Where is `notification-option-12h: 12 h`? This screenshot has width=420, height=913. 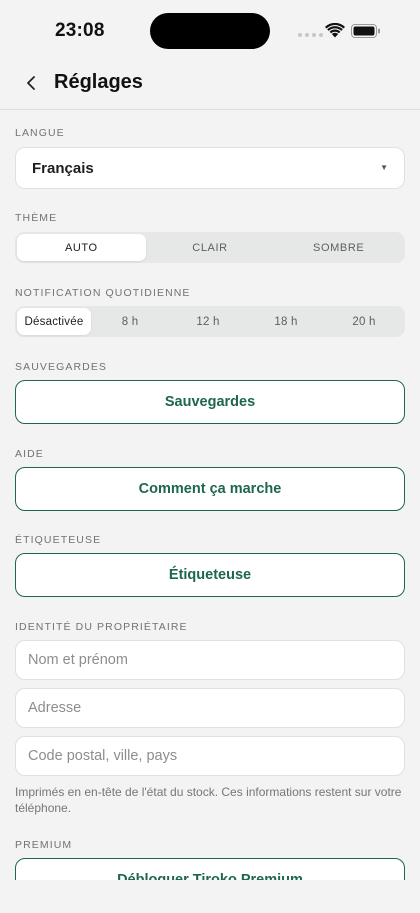
notification-option-12h: 12 h is located at coordinates (208, 321).